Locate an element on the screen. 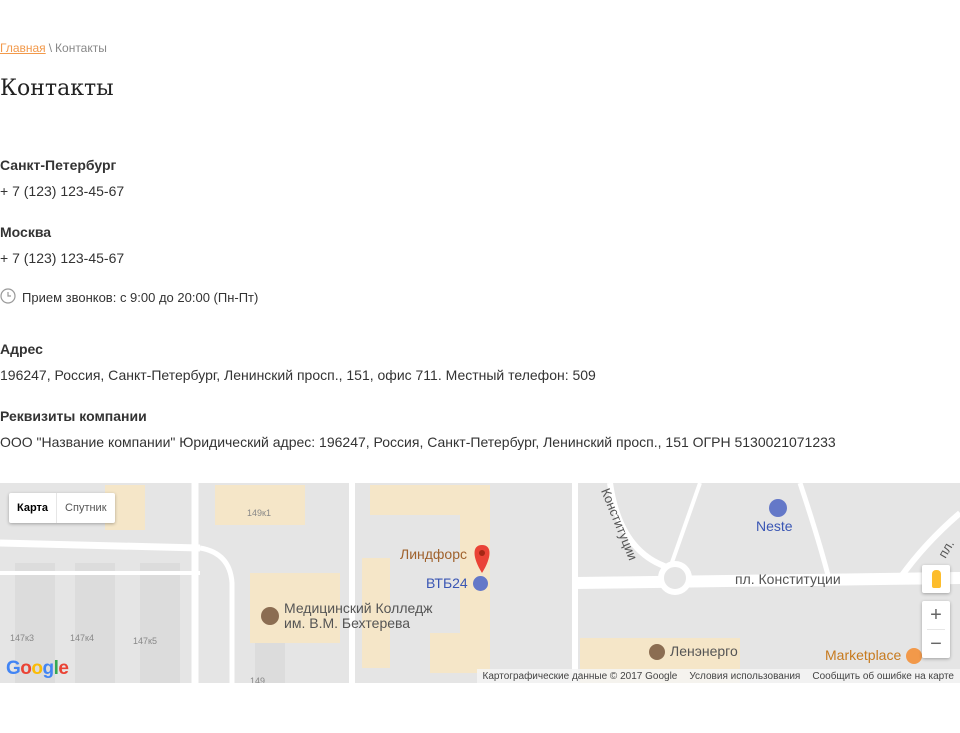 Image resolution: width=960 pixels, height=733 pixels. poi-lindfors: Линдфорс is located at coordinates (433, 554).